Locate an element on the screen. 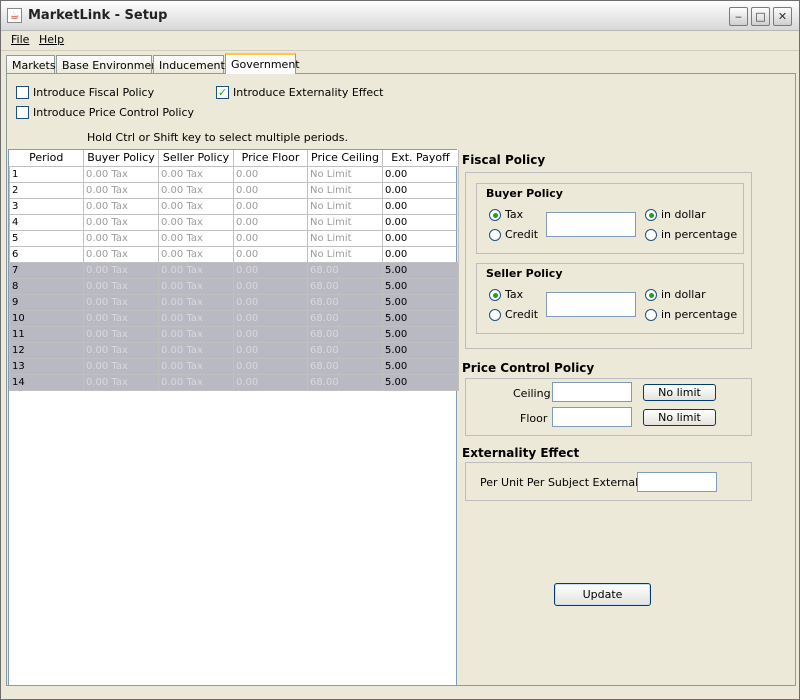 Image resolution: width=800 pixels, height=700 pixels. fiscal-policy-label: Introduce Fiscal Policy is located at coordinates (94, 92).